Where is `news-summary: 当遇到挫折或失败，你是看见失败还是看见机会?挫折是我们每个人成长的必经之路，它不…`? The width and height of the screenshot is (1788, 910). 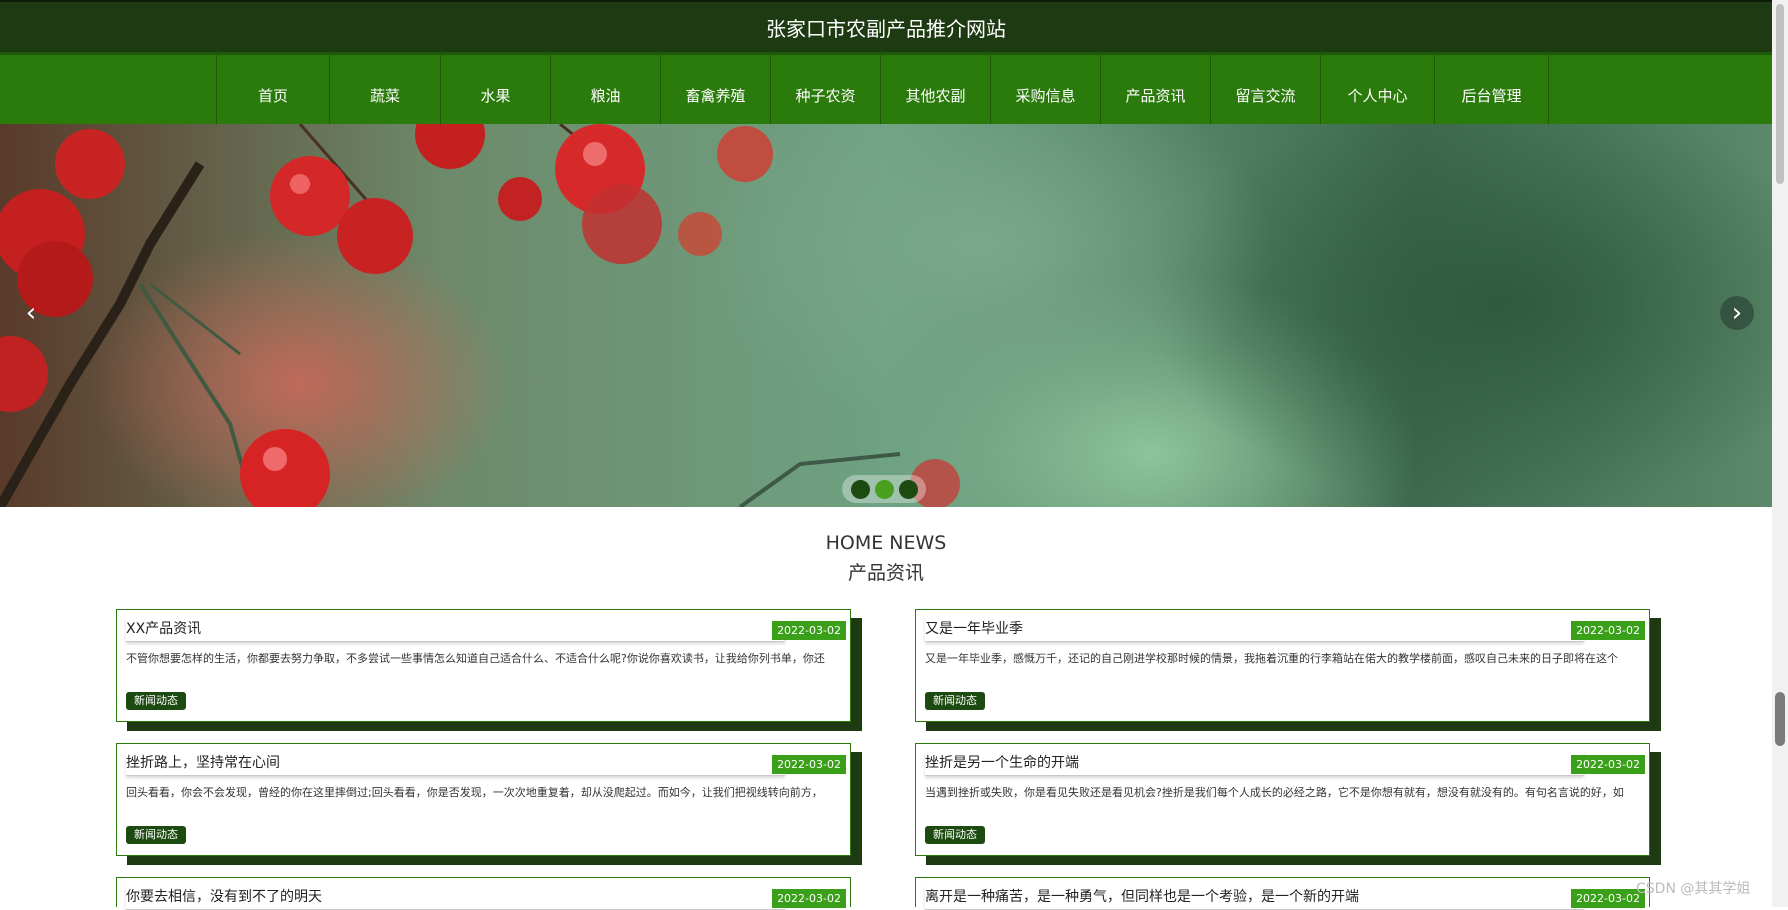
news-summary: 当遇到挫折或失败，你是看见失败还是看见机会?挫折是我们每个人成长的必经之路，它不… is located at coordinates (1274, 792).